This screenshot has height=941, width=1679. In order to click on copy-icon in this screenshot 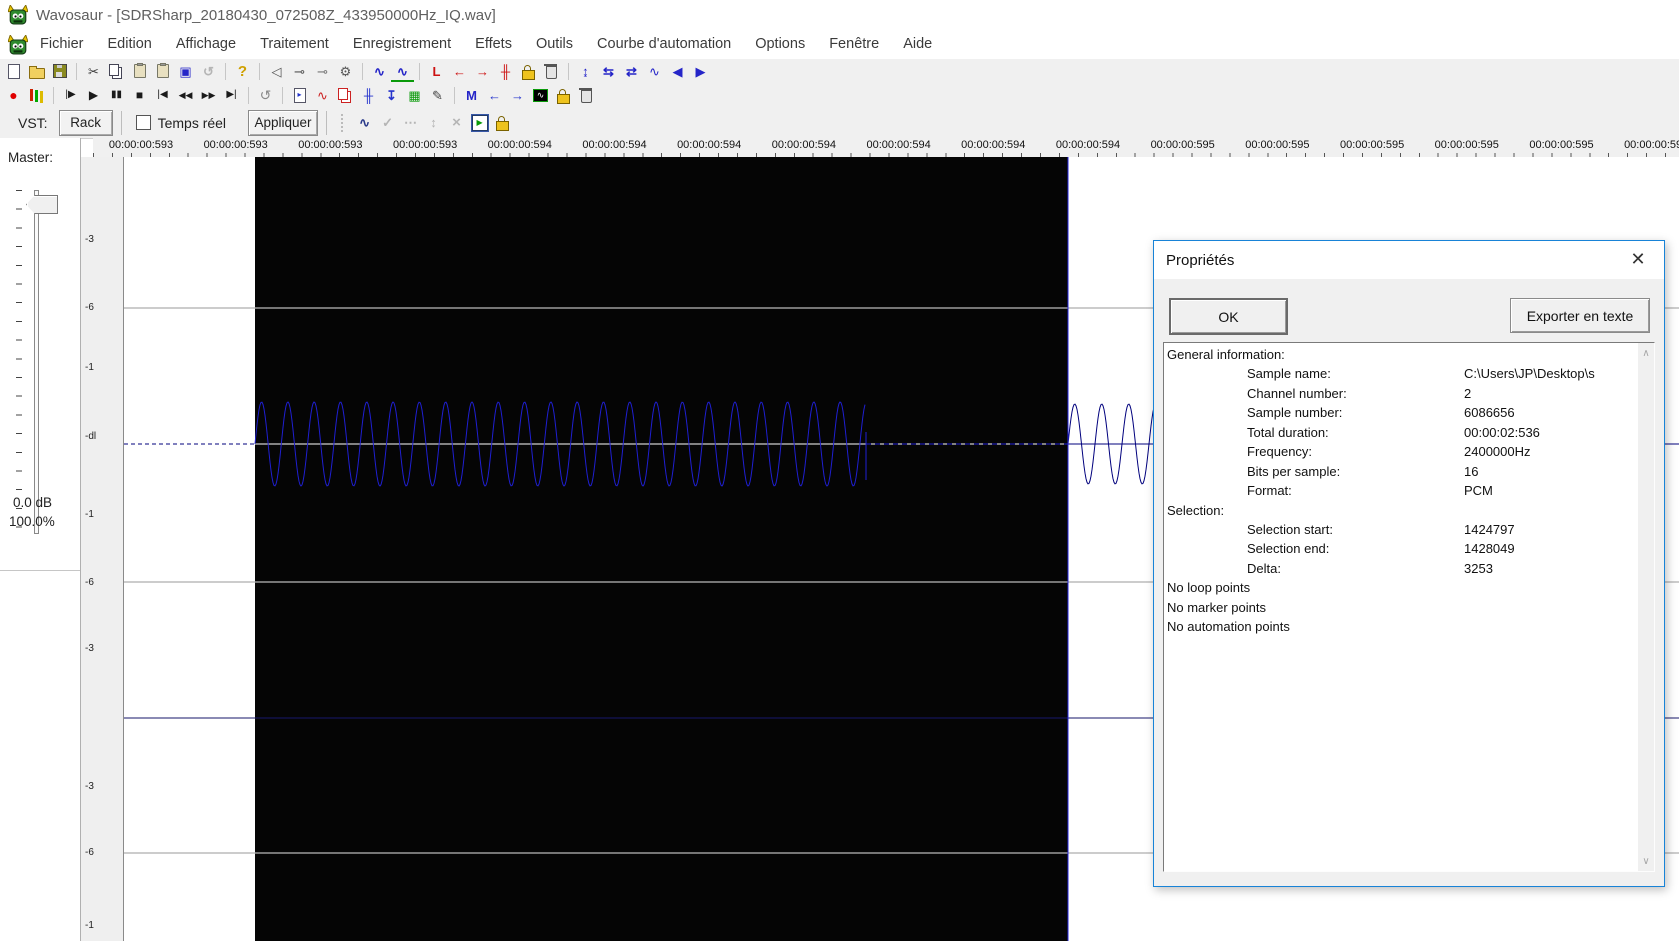, I will do `click(116, 71)`.